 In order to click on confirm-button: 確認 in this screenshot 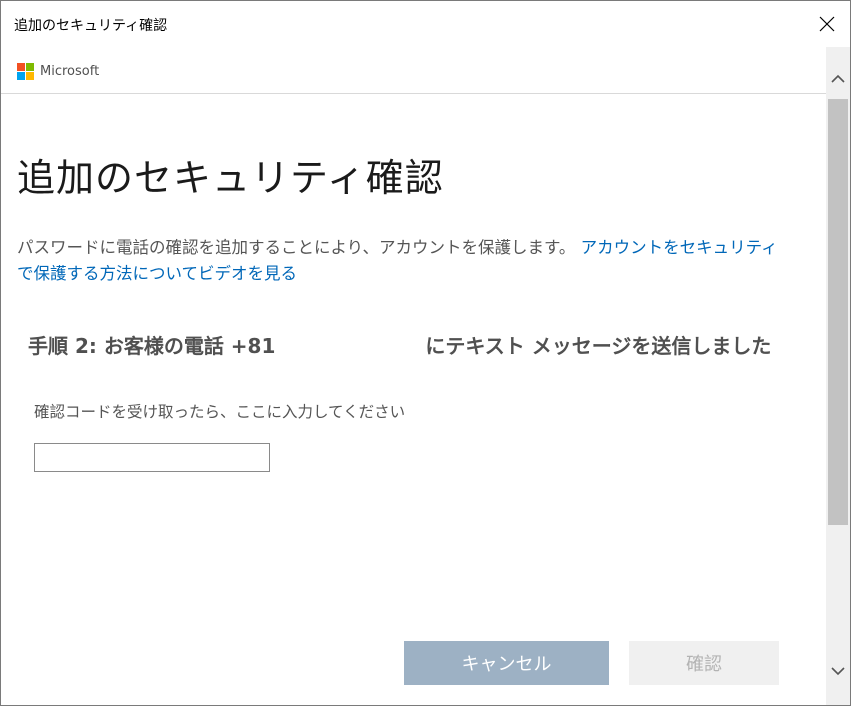, I will do `click(704, 663)`.